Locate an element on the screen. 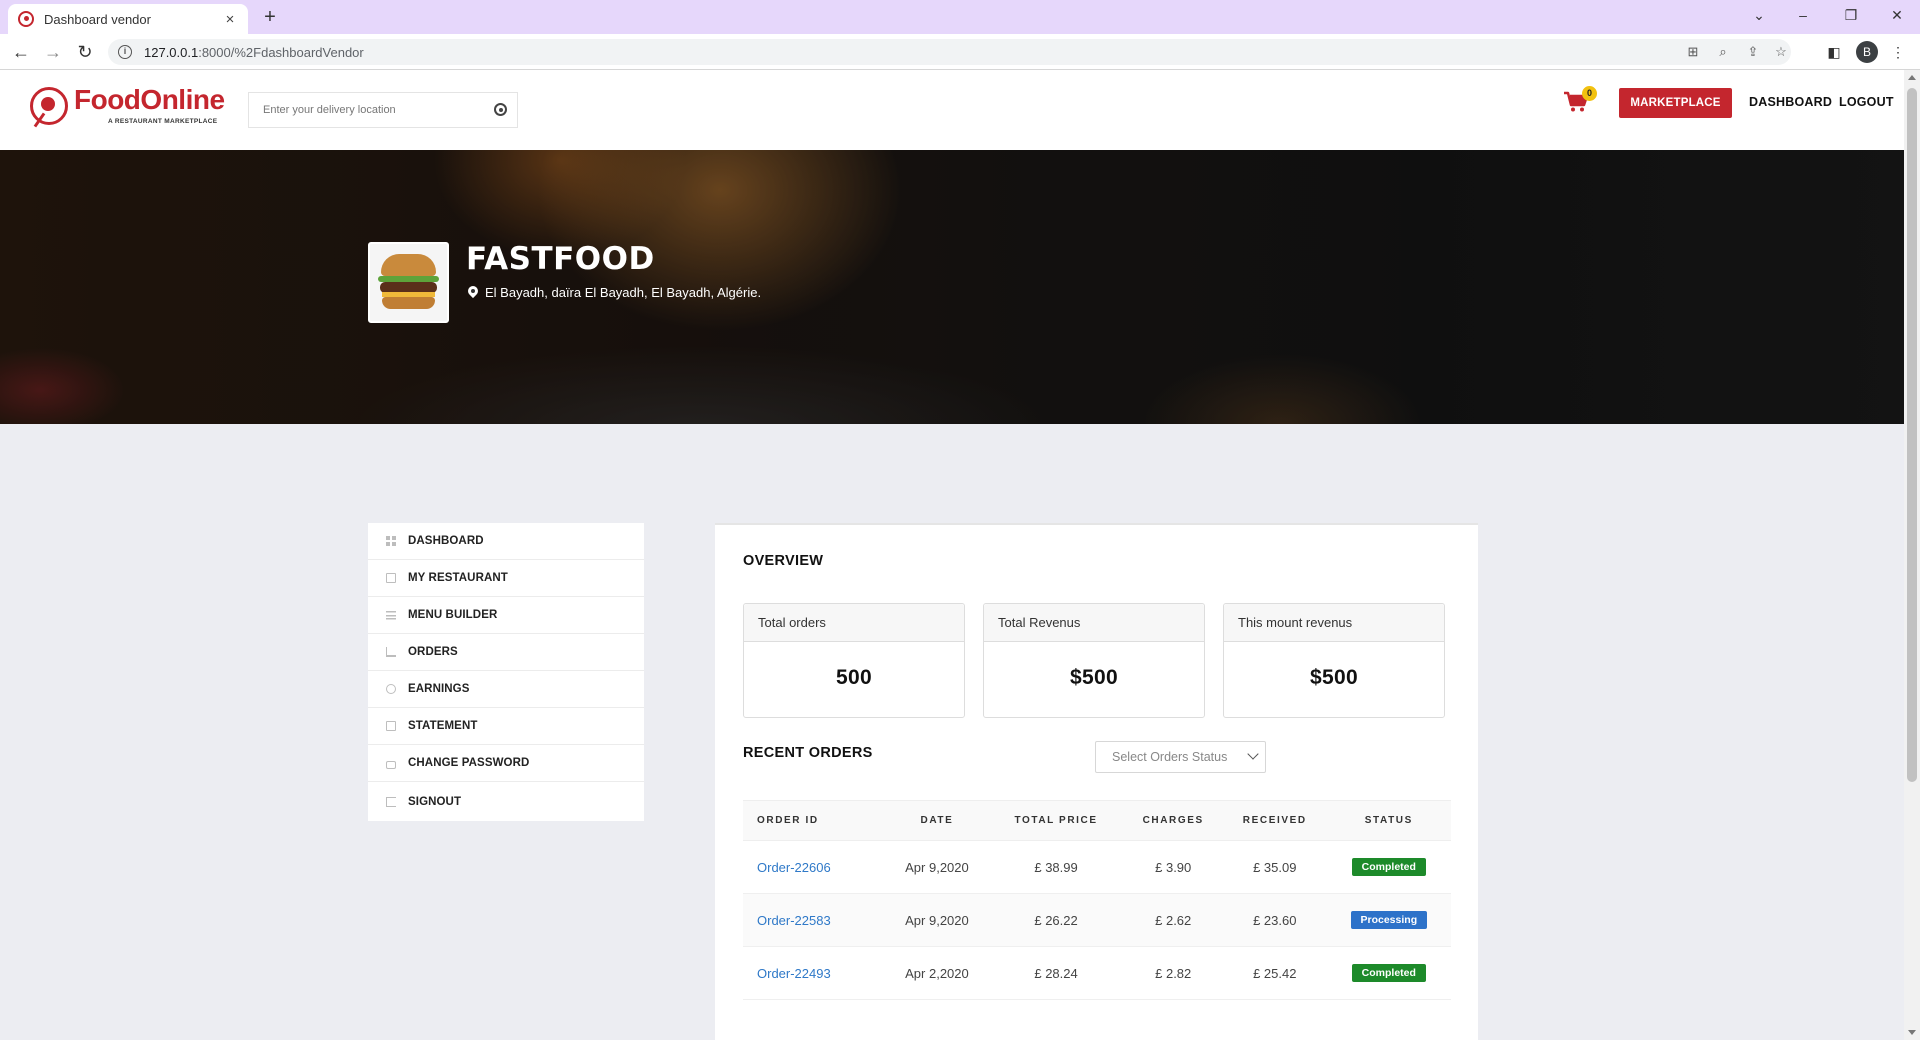 This screenshot has height=1040, width=1920. stat-card-label: Total Revenus is located at coordinates (1094, 623).